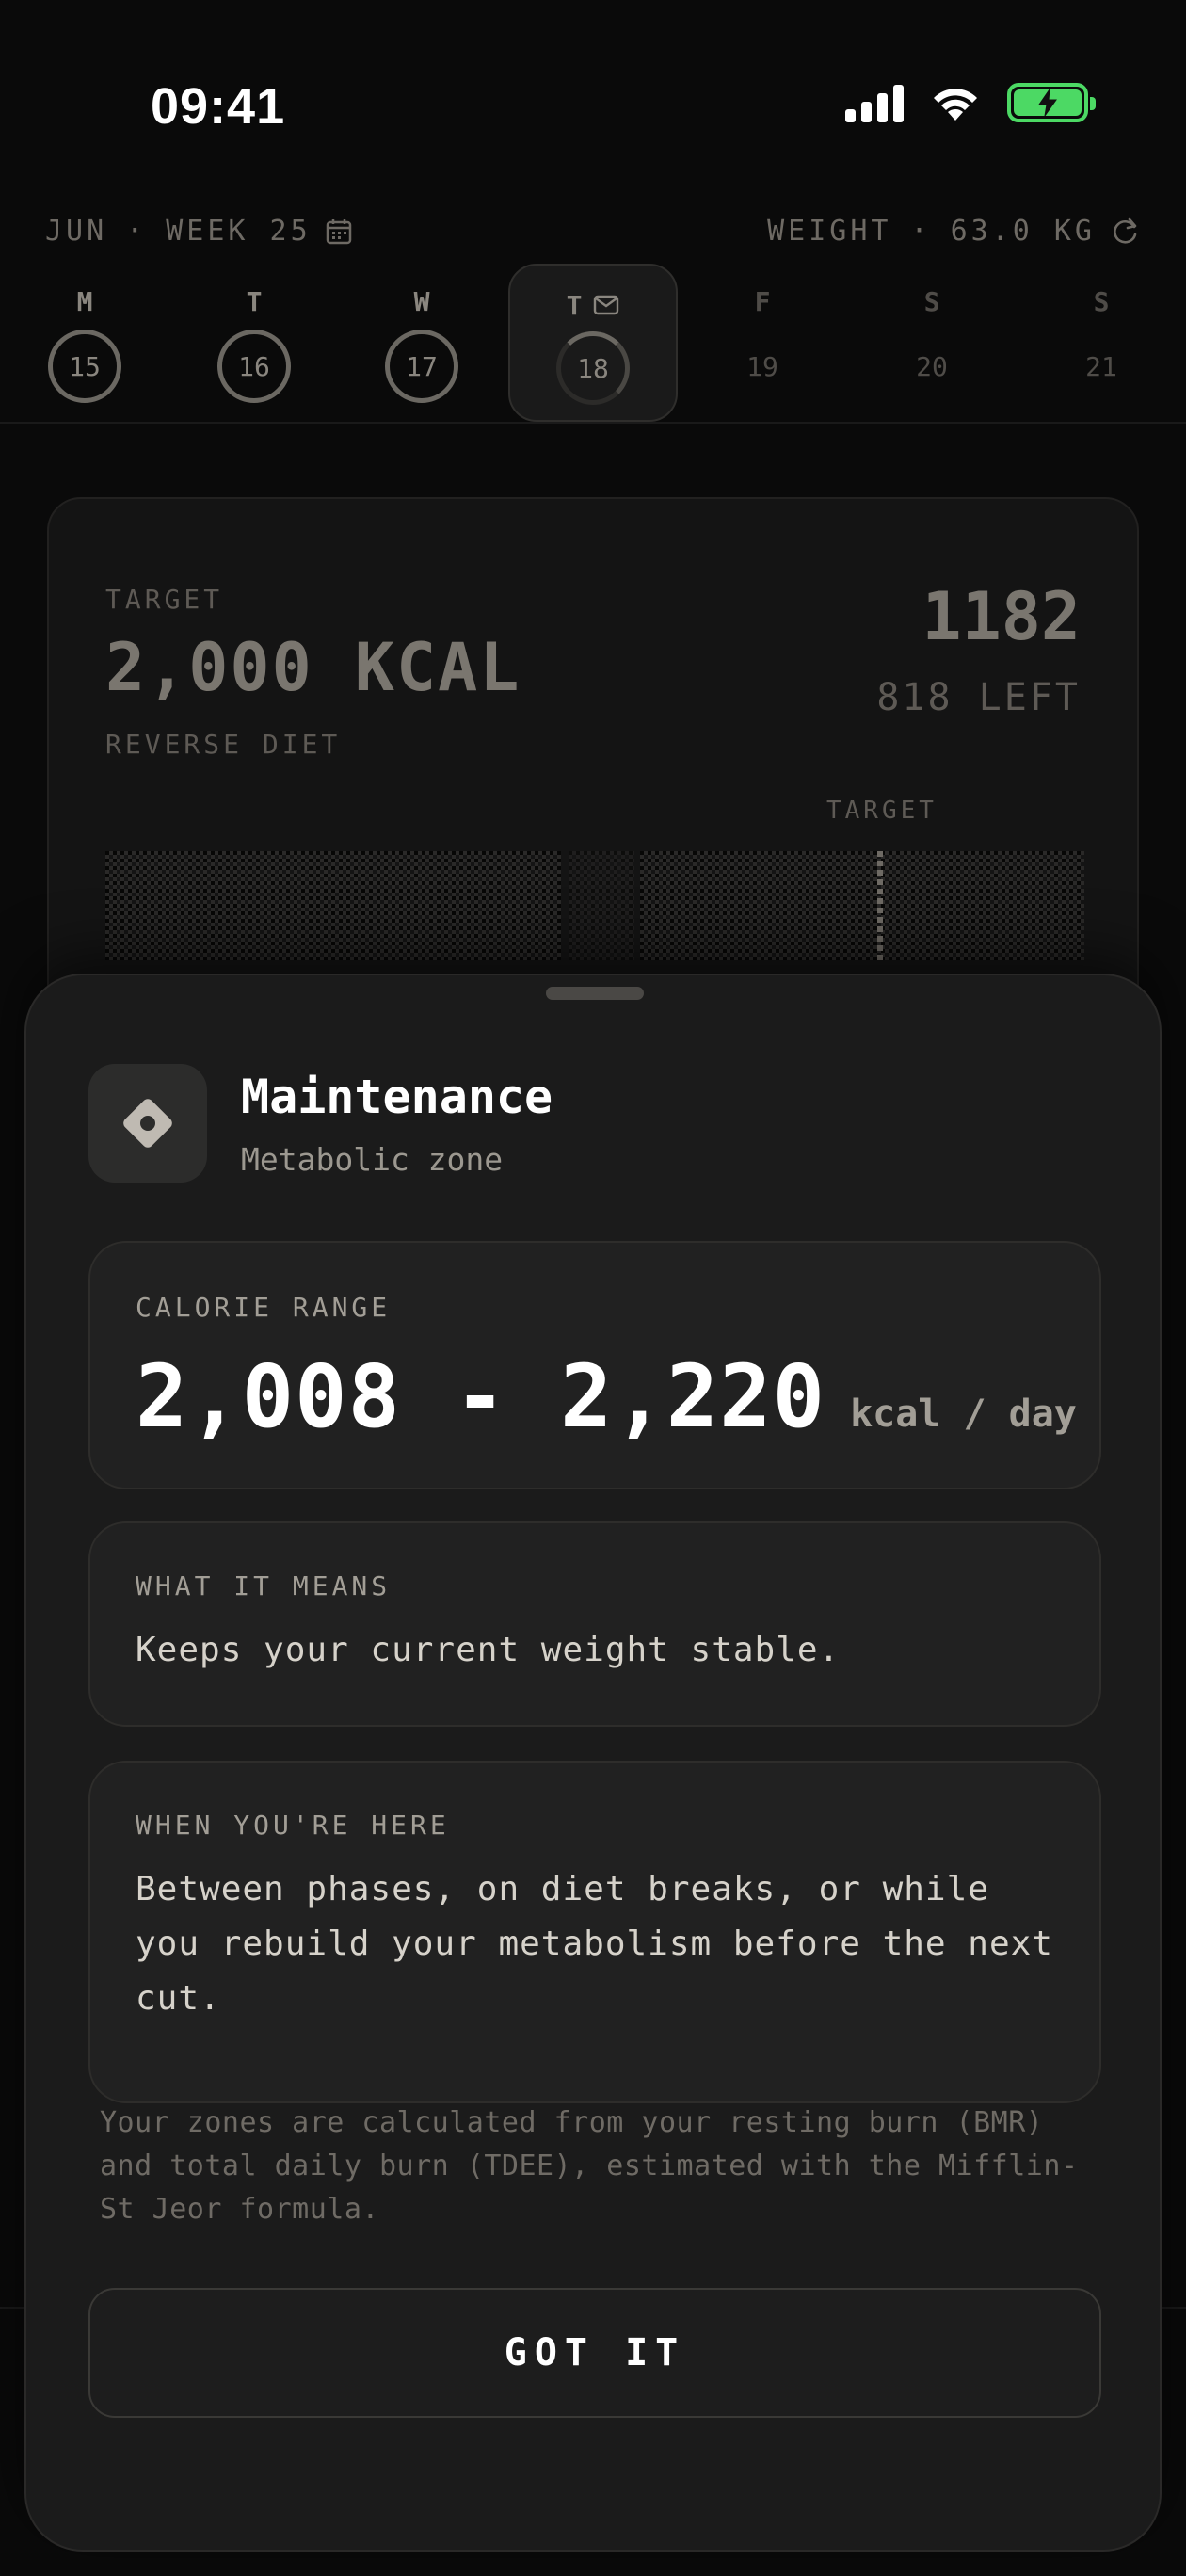 Image resolution: width=1186 pixels, height=2576 pixels. I want to click on day-date: 15, so click(85, 366).